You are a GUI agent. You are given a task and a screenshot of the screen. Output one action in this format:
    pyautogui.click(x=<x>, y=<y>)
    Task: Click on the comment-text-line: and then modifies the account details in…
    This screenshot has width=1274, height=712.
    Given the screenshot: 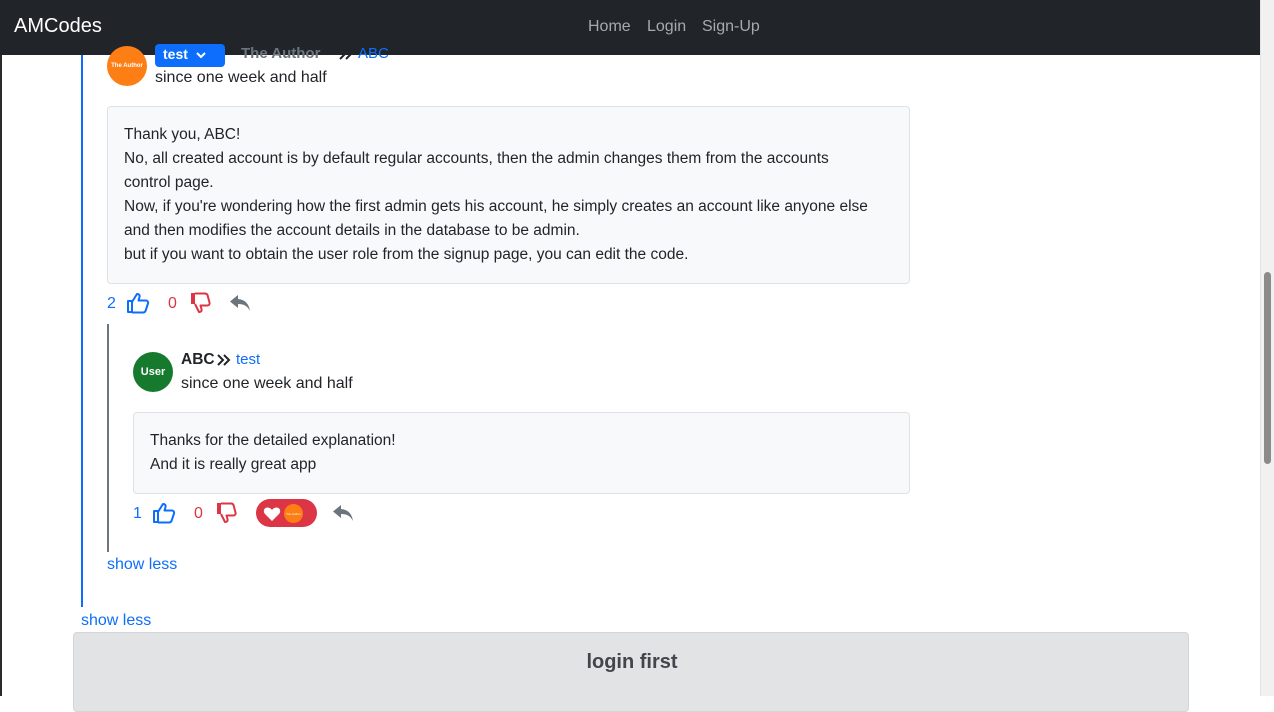 What is the action you would take?
    pyautogui.click(x=352, y=230)
    